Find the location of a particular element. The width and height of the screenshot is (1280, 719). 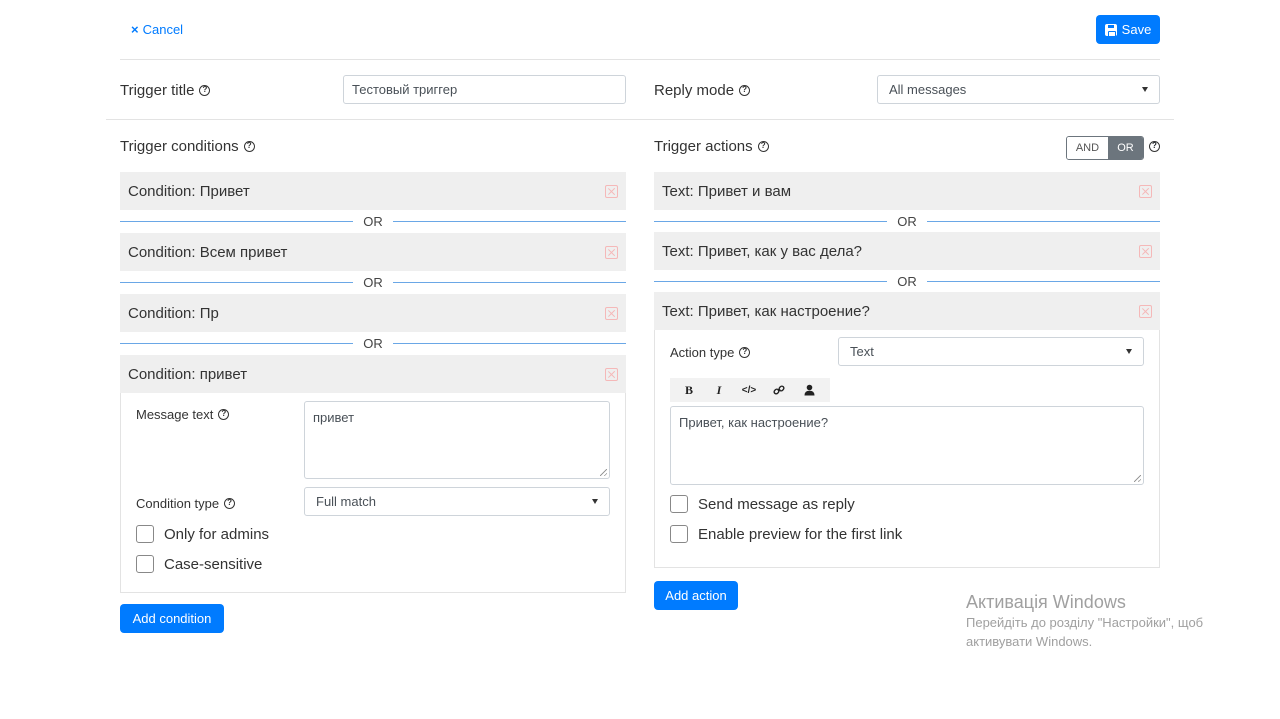

code-button: </> is located at coordinates (749, 390).